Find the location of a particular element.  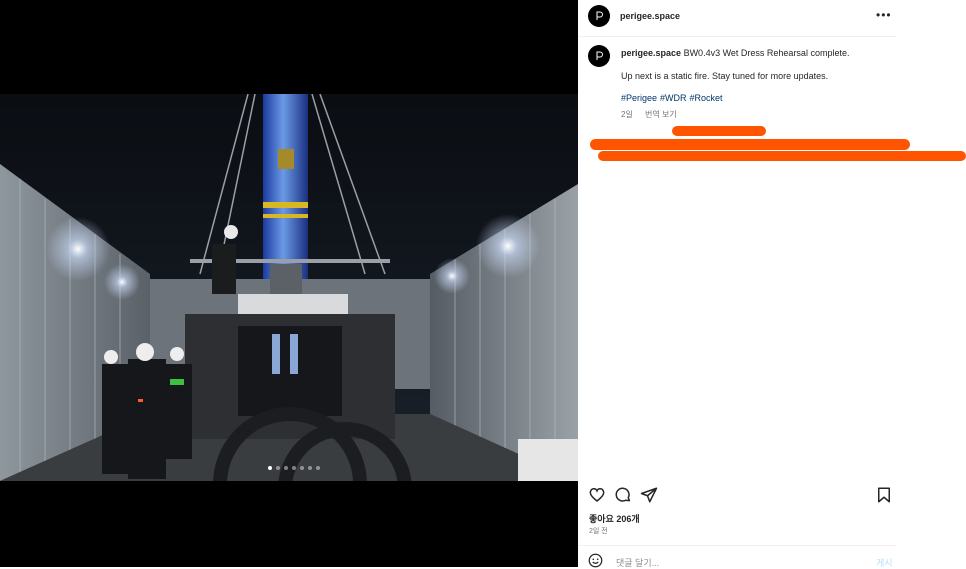

more-options-icon: ••• is located at coordinates (884, 15).